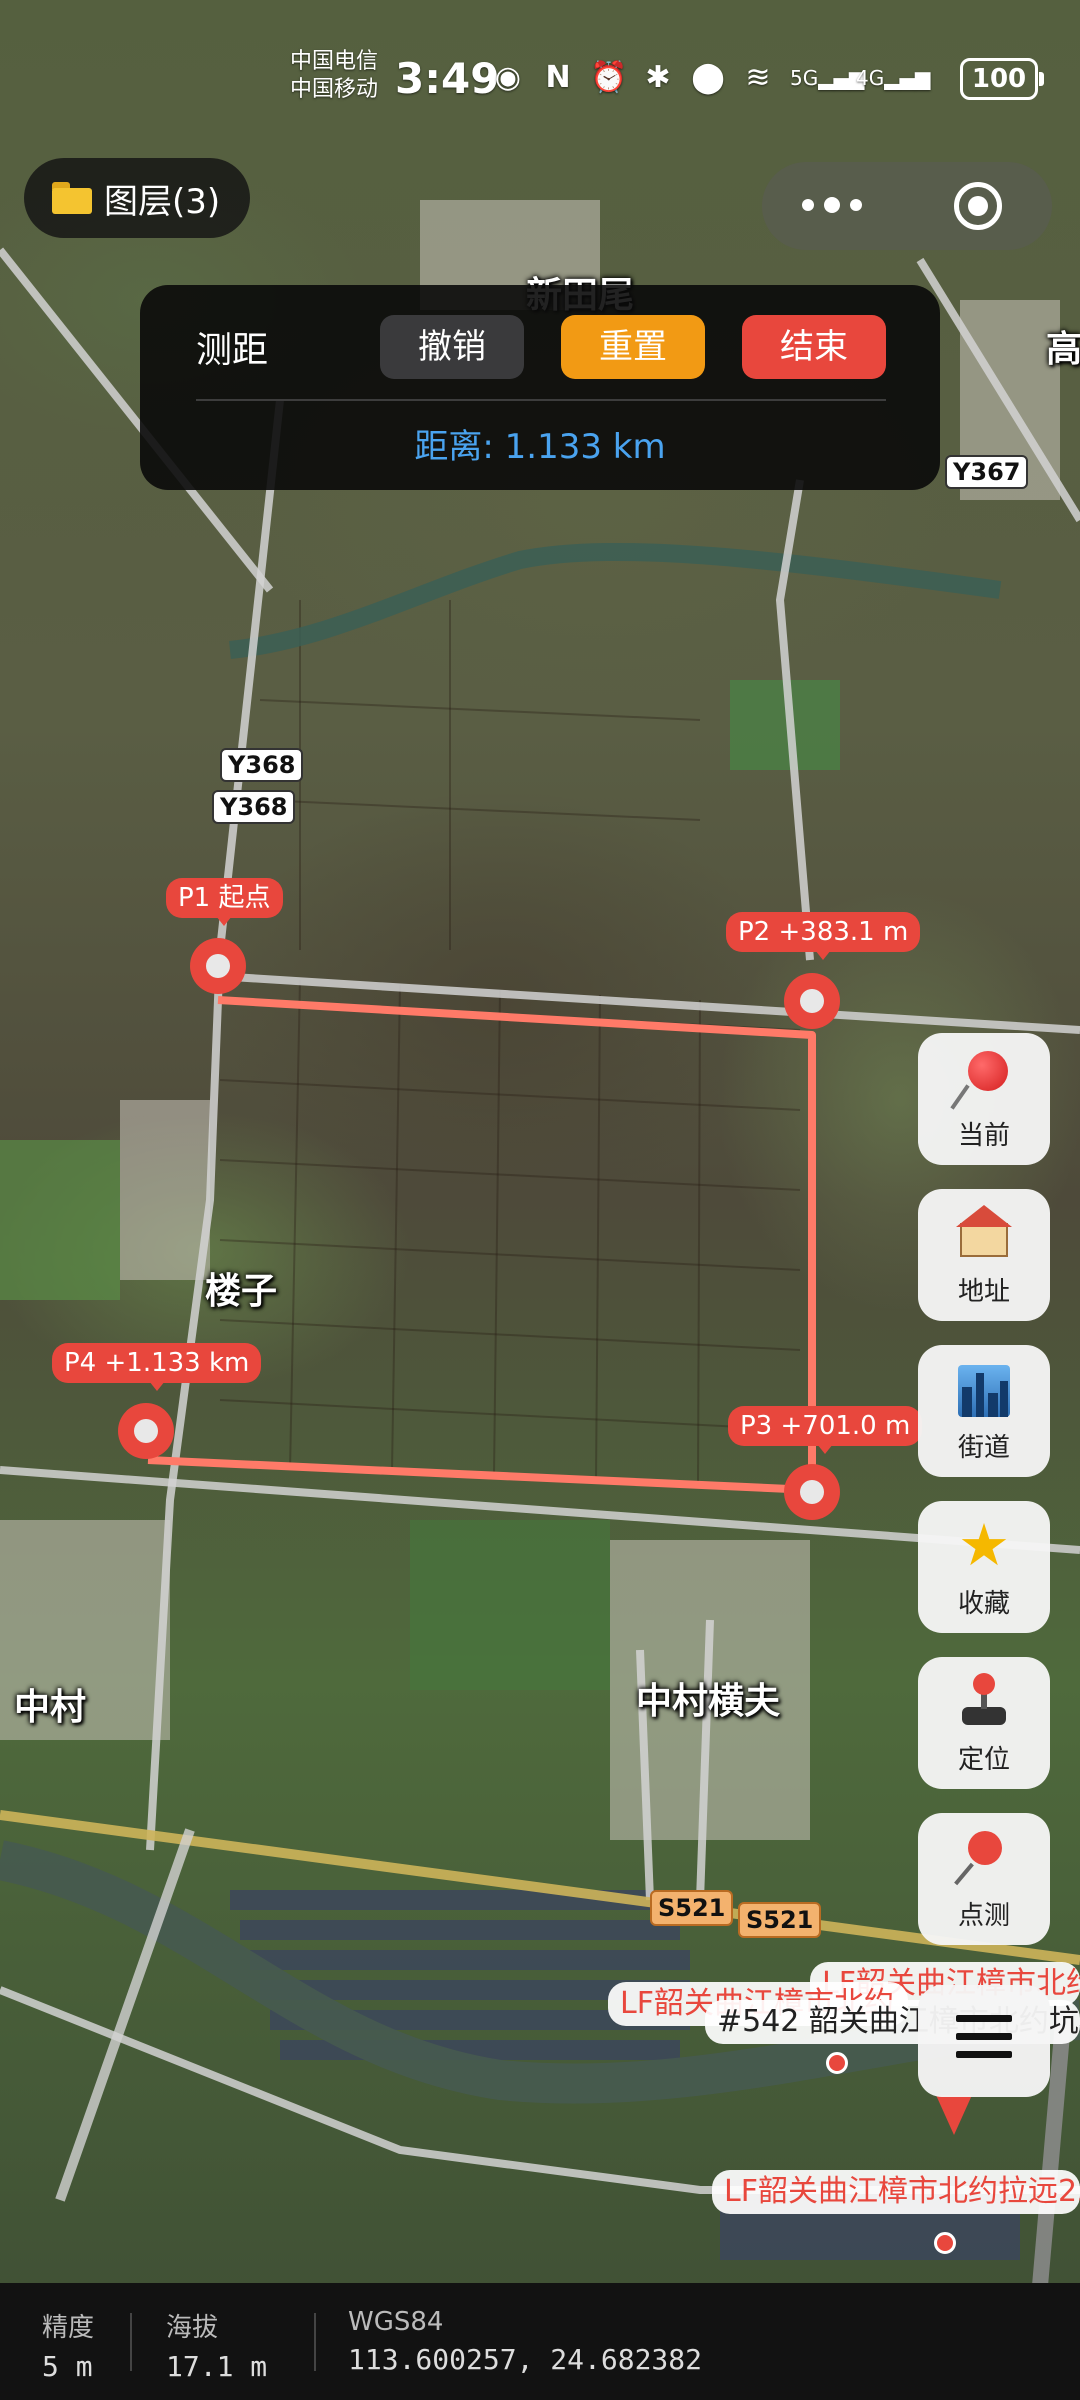  What do you see at coordinates (658, 77) in the screenshot?
I see `bluetooth-icon: ✱` at bounding box center [658, 77].